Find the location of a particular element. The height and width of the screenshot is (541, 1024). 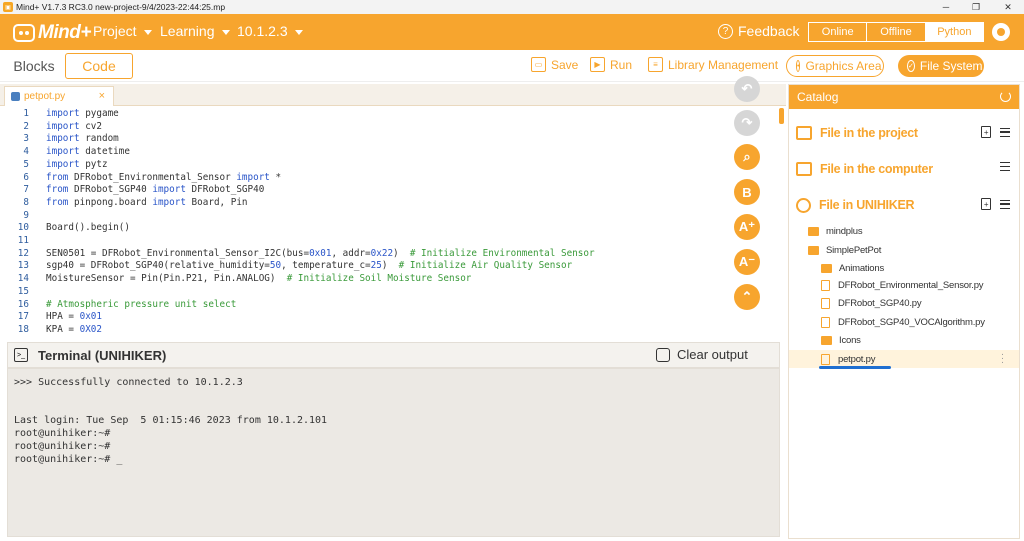

python-file-icon is located at coordinates (15, 96).